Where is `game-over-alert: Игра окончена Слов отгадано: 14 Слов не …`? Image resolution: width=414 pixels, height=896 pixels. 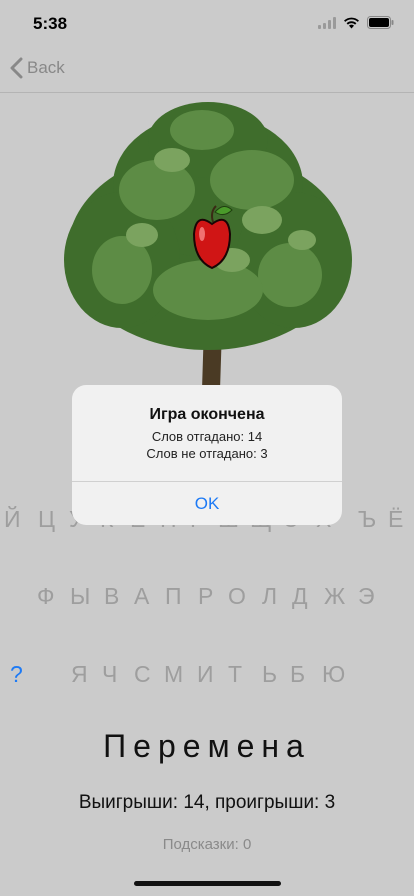 game-over-alert: Игра окончена Слов отгадано: 14 Слов не … is located at coordinates (207, 455).